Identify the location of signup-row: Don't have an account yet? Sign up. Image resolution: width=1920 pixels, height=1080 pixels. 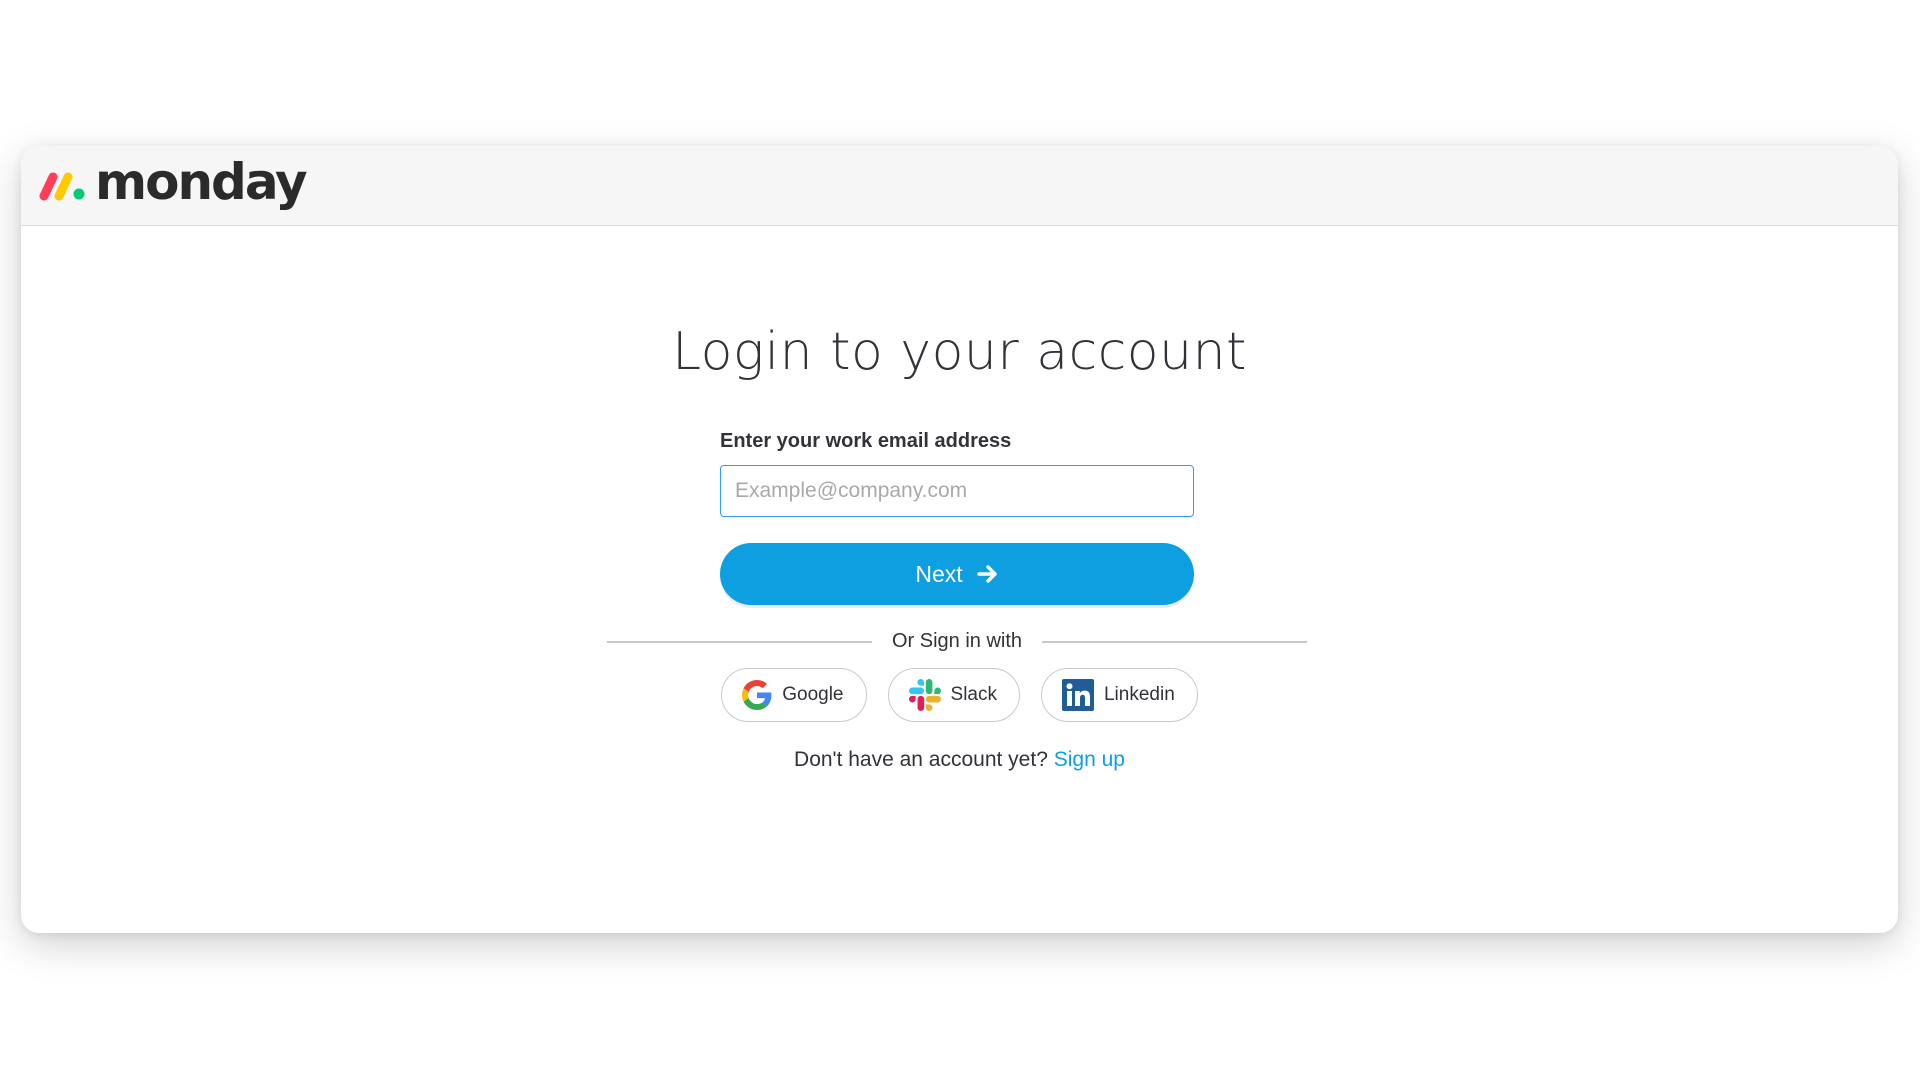
(959, 760).